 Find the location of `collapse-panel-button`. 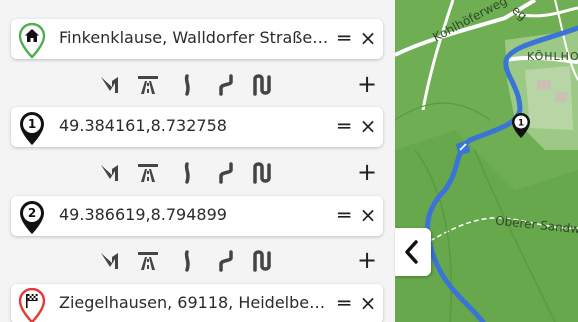

collapse-panel-button is located at coordinates (413, 252).